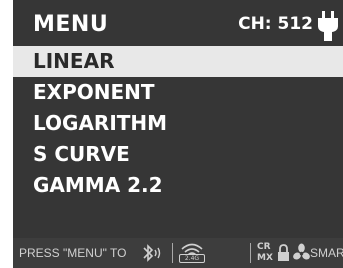 This screenshot has width=343, height=268. What do you see at coordinates (74, 61) in the screenshot?
I see `menu-item-label: LINEAR` at bounding box center [74, 61].